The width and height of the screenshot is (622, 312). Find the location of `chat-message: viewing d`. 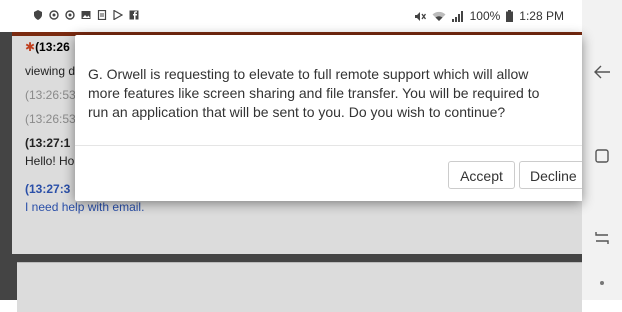

chat-message: viewing d is located at coordinates (50, 71).